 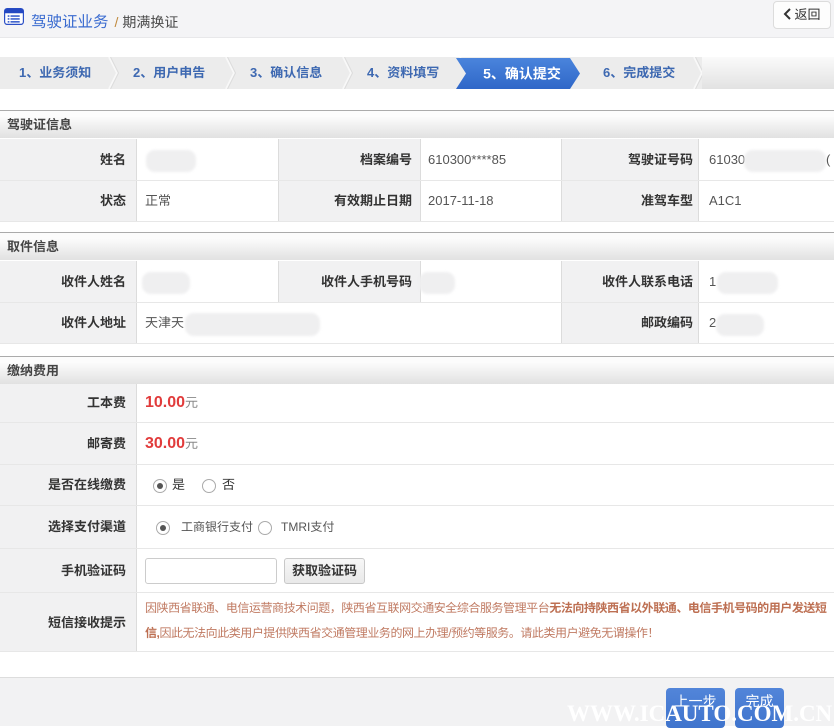 What do you see at coordinates (522, 74) in the screenshot?
I see `svg-text: 5、确认提交` at bounding box center [522, 74].